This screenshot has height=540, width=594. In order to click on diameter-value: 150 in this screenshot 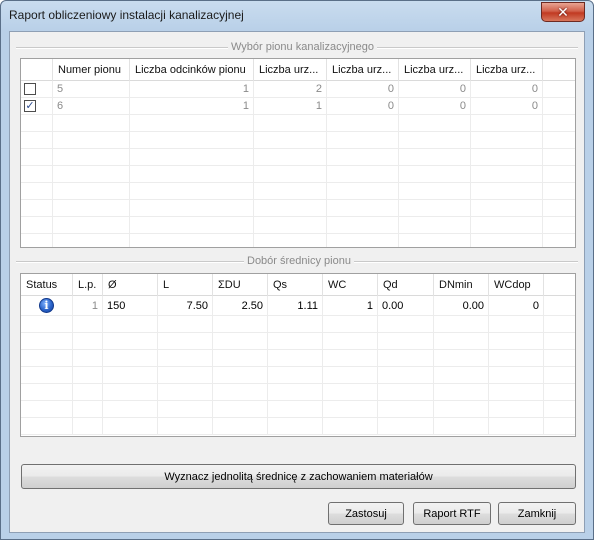, I will do `click(130, 306)`.